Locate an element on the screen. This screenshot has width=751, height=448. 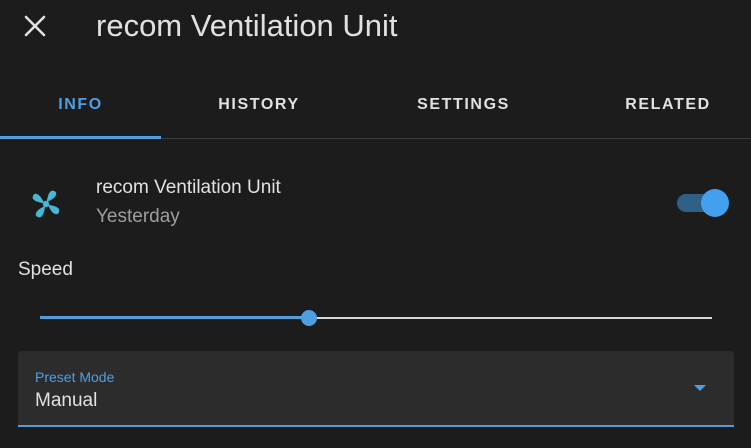
tab-history: HISTORY is located at coordinates (259, 105).